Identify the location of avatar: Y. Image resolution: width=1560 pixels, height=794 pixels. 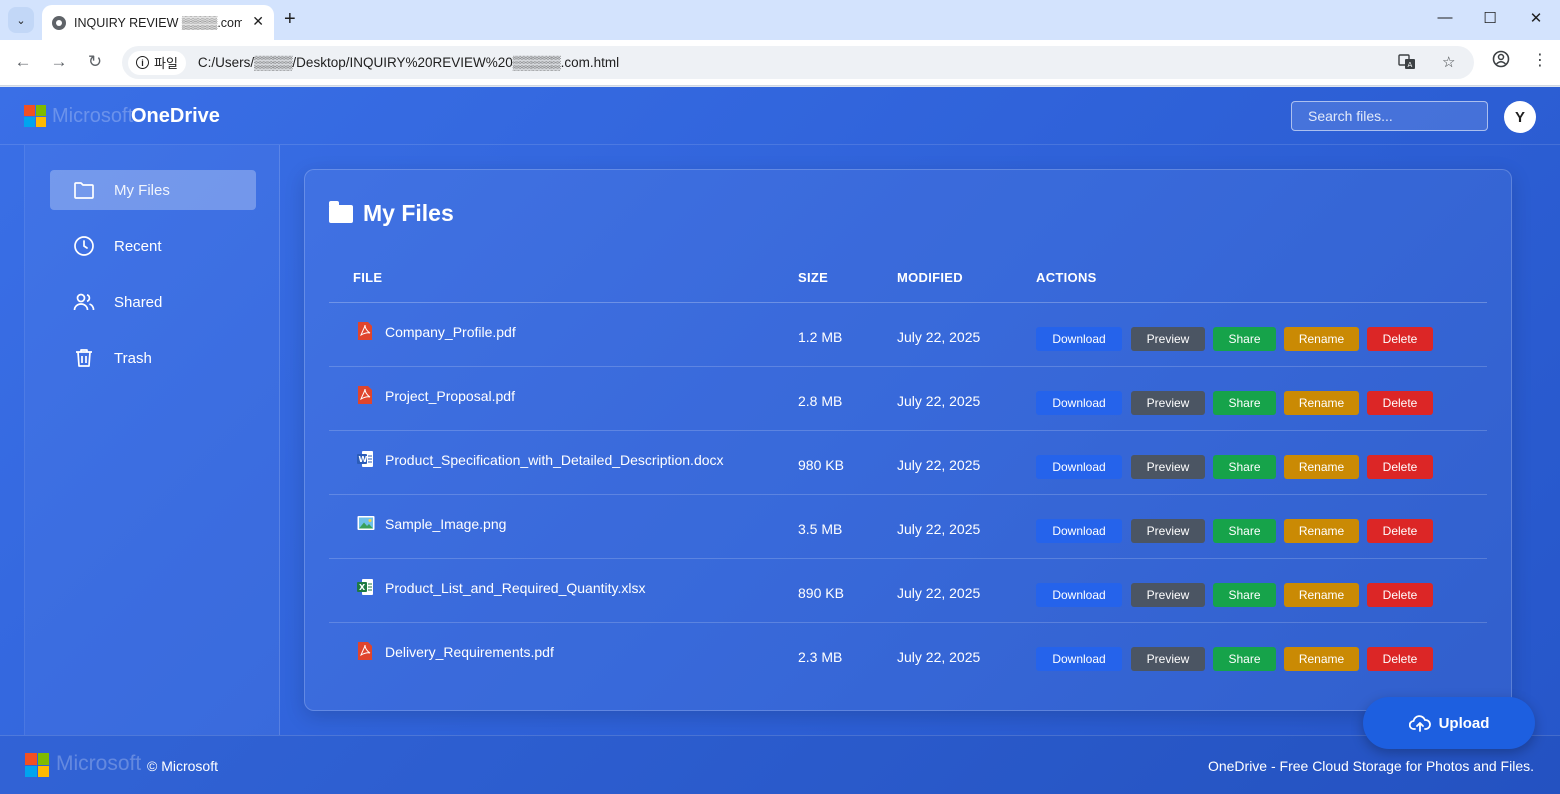
(1520, 117).